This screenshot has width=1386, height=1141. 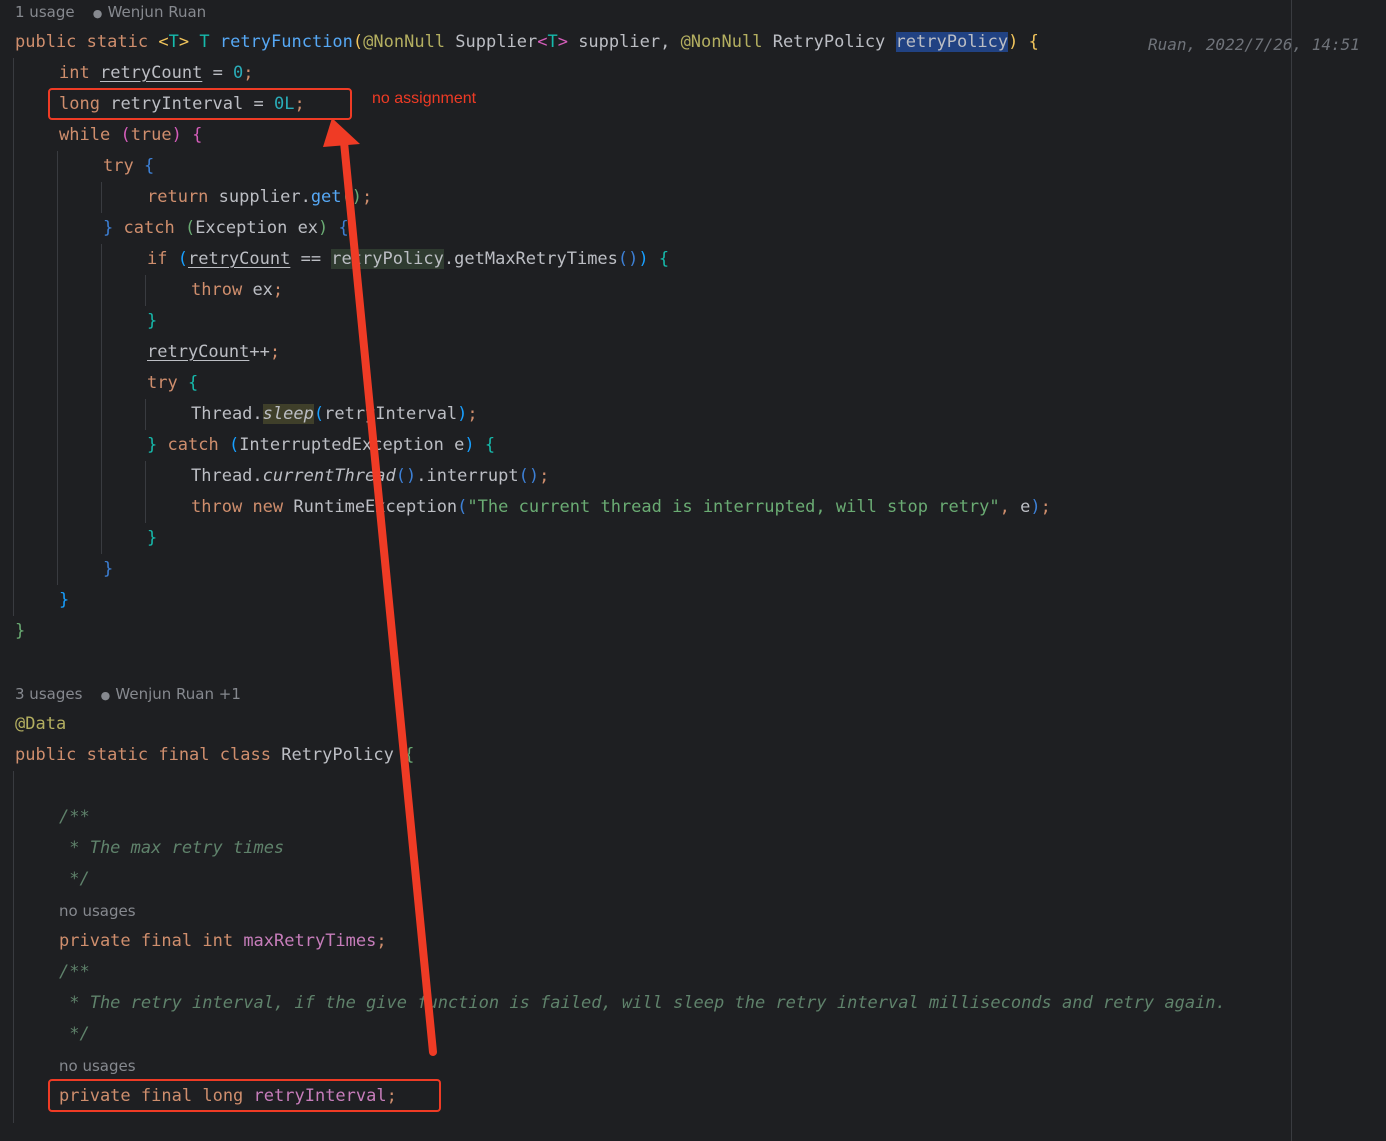 What do you see at coordinates (341, 132) in the screenshot?
I see `arrow-head` at bounding box center [341, 132].